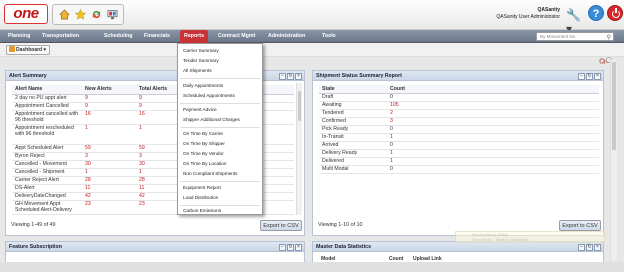 The width and height of the screenshot is (624, 272). What do you see at coordinates (203, 153) in the screenshot?
I see `menu-item-on-time-by-vendor: On Time By Vendor` at bounding box center [203, 153].